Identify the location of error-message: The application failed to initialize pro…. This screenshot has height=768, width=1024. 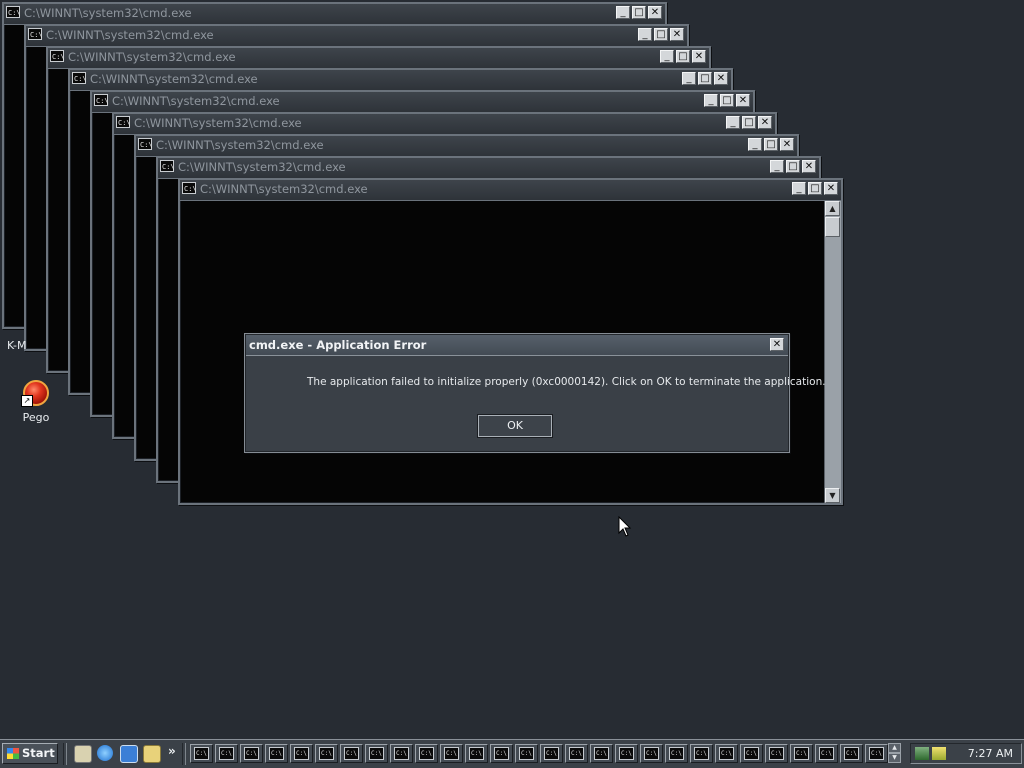
(566, 382).